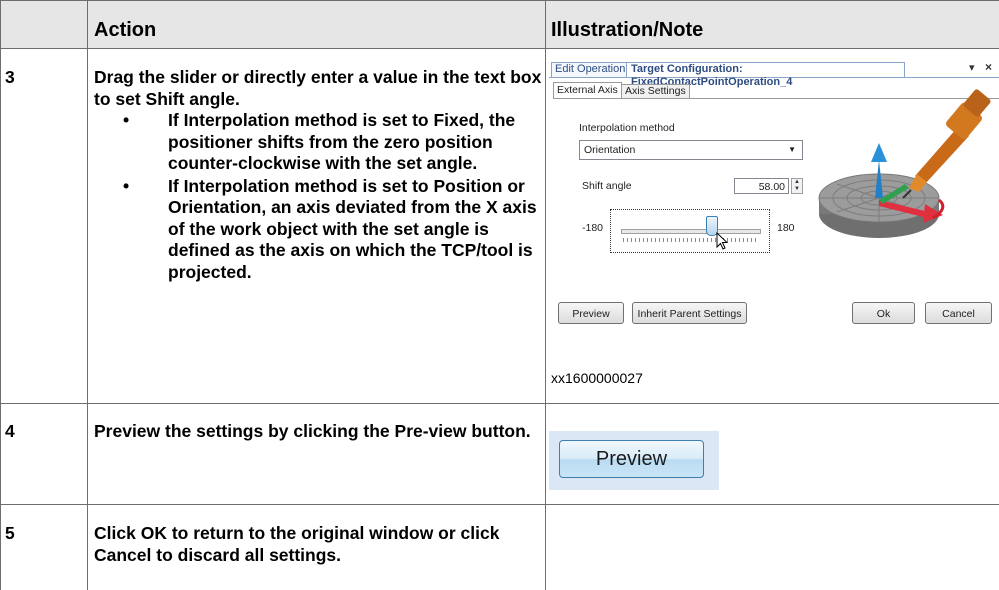  Describe the element at coordinates (972, 67) in the screenshot. I see `pin-dropdown-icon: ▾` at that location.